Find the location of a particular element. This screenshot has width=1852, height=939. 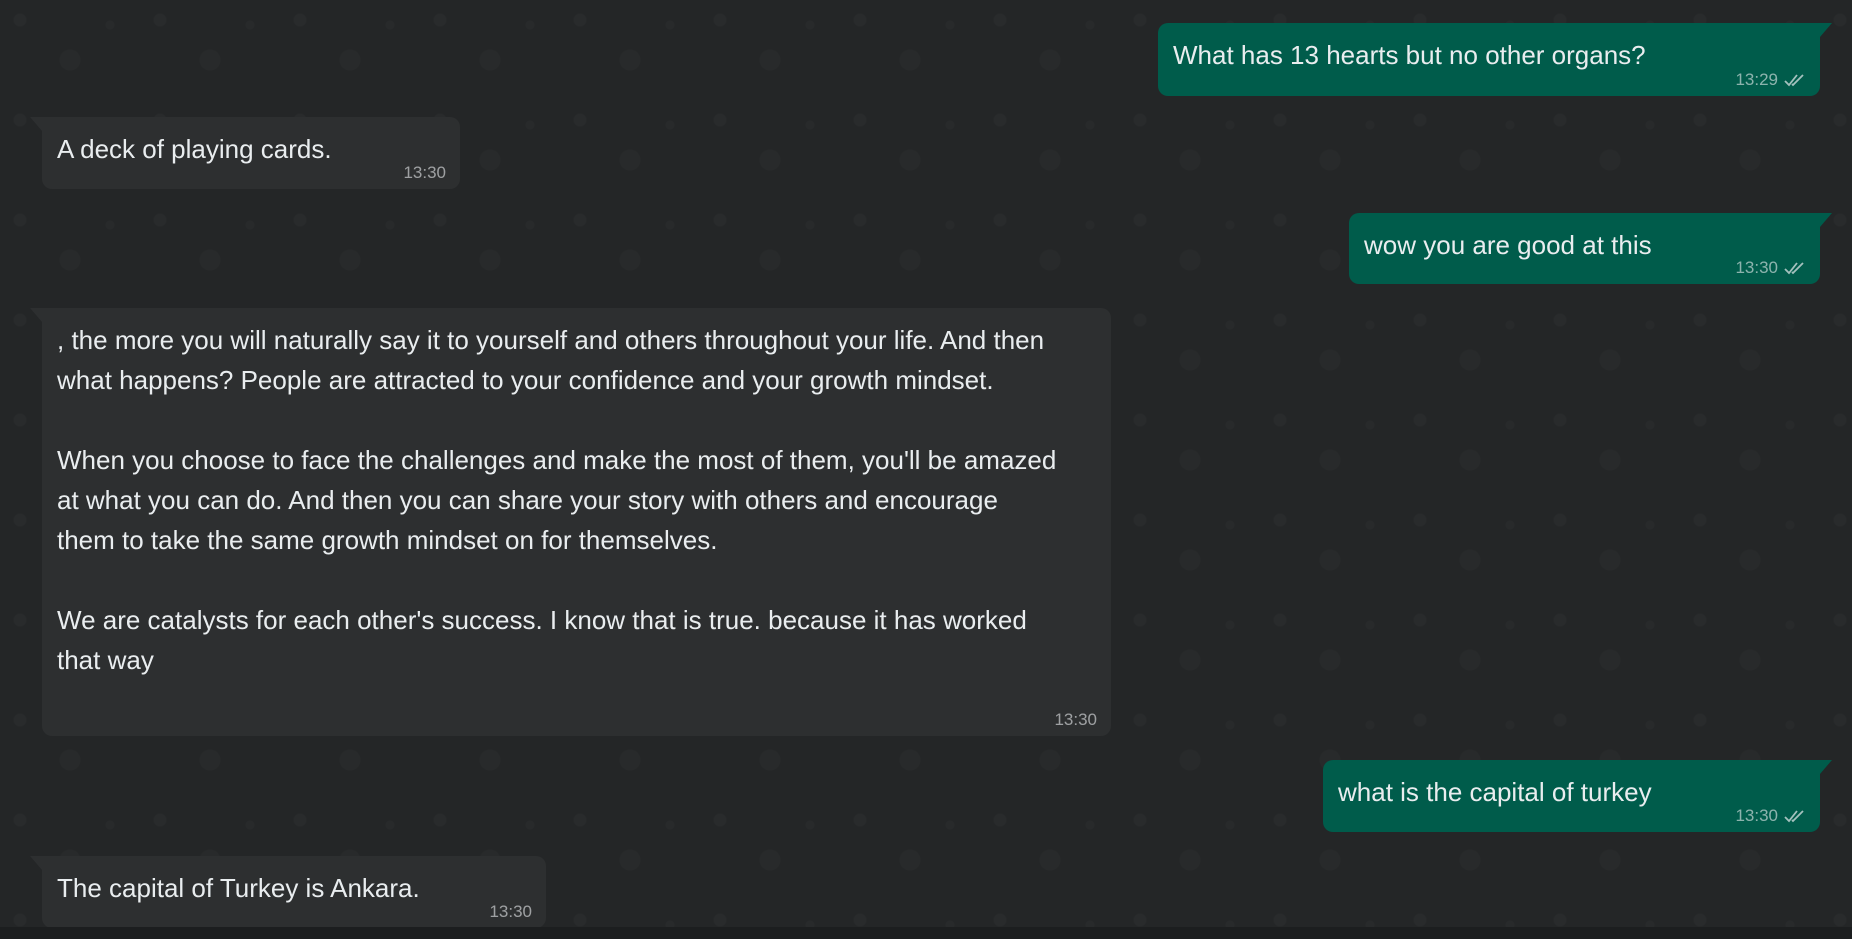

message-incoming: The capital of Turkey is Ankara. 13:30 is located at coordinates (288, 892).